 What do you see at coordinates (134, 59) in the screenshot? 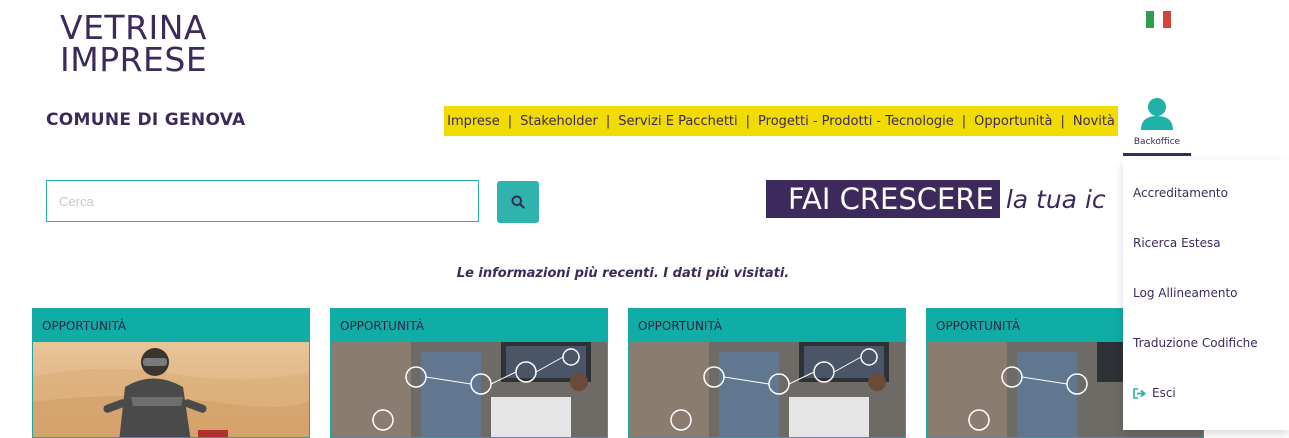
I see `logo-line-2: IMPRESE` at bounding box center [134, 59].